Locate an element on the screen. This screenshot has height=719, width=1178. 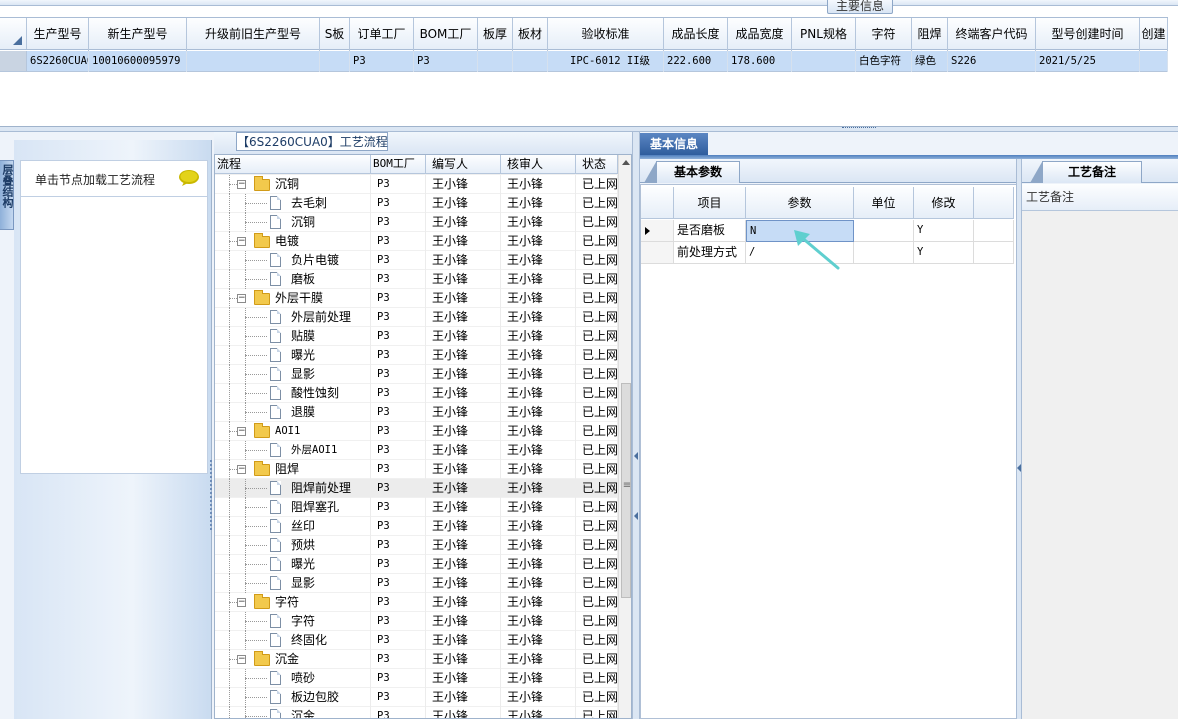
tree-row: − 字符 P3 王小锋 王小锋 已上网 is located at coordinates (416, 602).